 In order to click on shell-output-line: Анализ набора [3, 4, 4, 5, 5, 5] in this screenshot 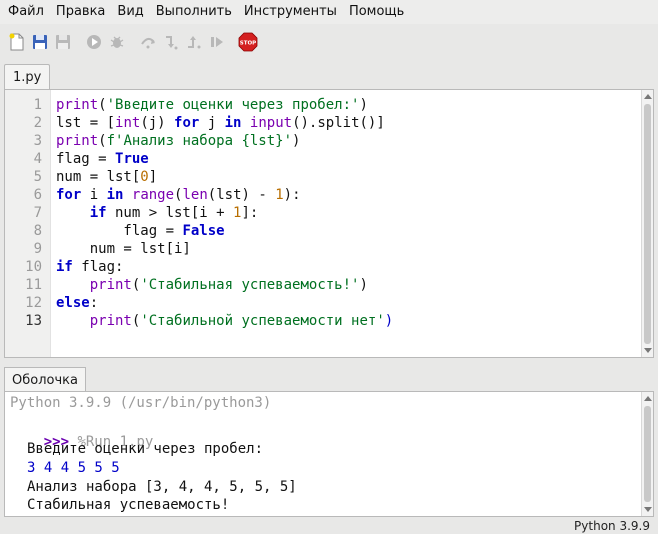, I will do `click(162, 487)`.